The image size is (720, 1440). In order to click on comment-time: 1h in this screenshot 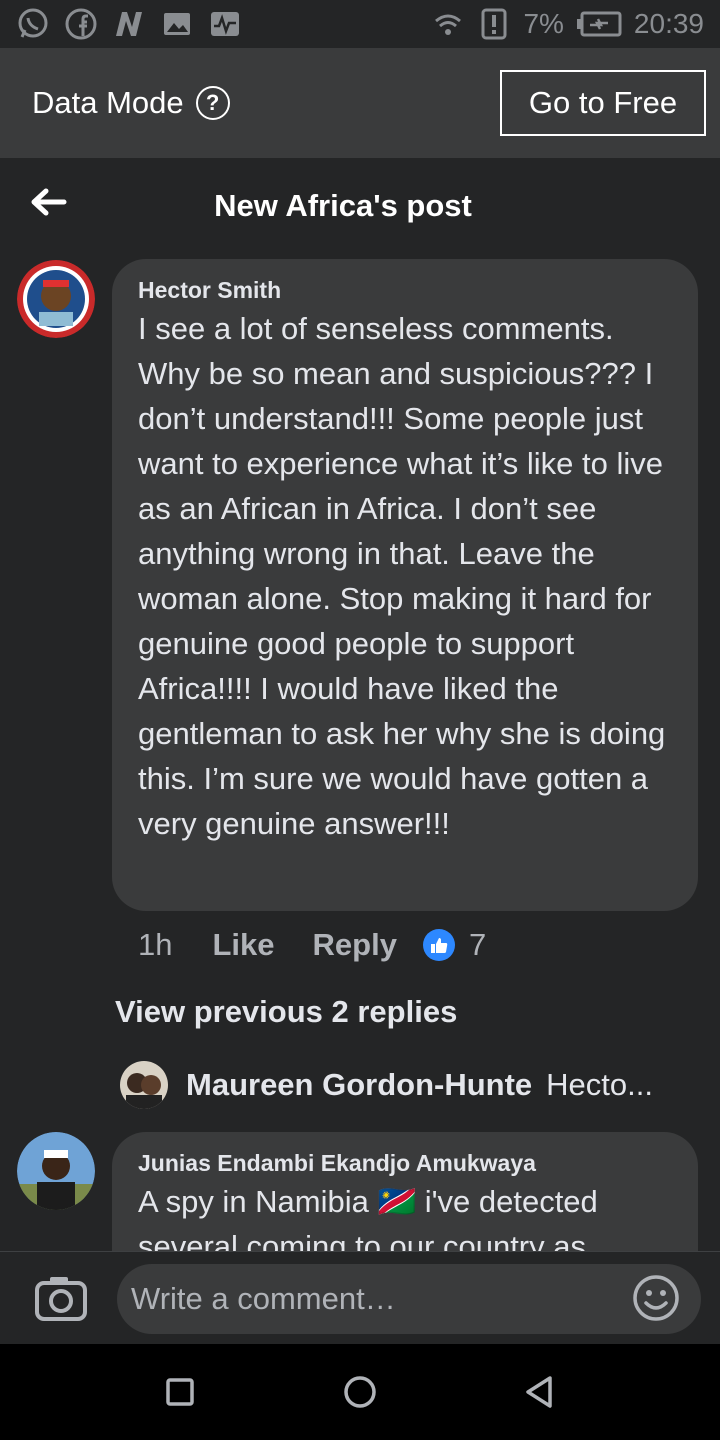, I will do `click(155, 944)`.